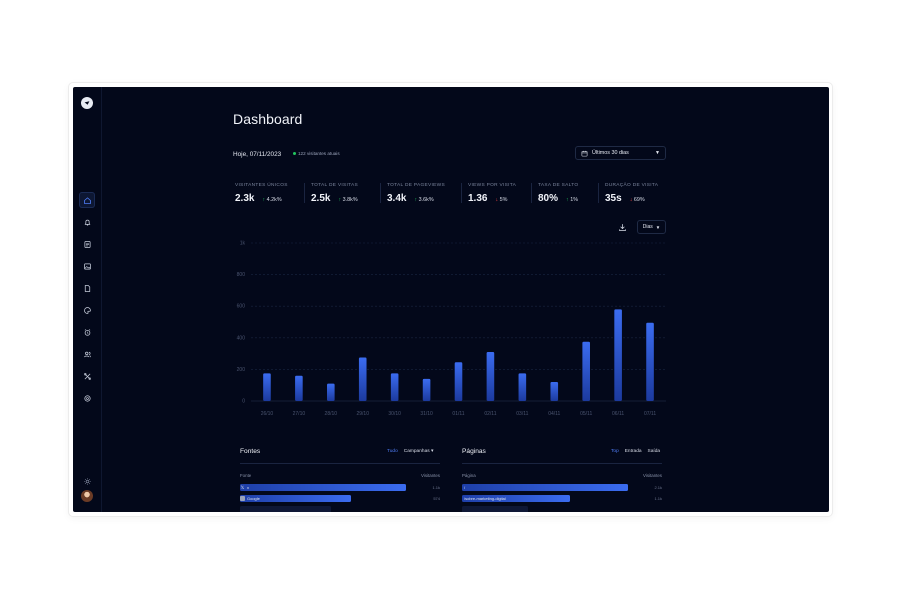 The height and width of the screenshot is (600, 900). I want to click on sources-col-visitors: Visitantes, so click(430, 475).